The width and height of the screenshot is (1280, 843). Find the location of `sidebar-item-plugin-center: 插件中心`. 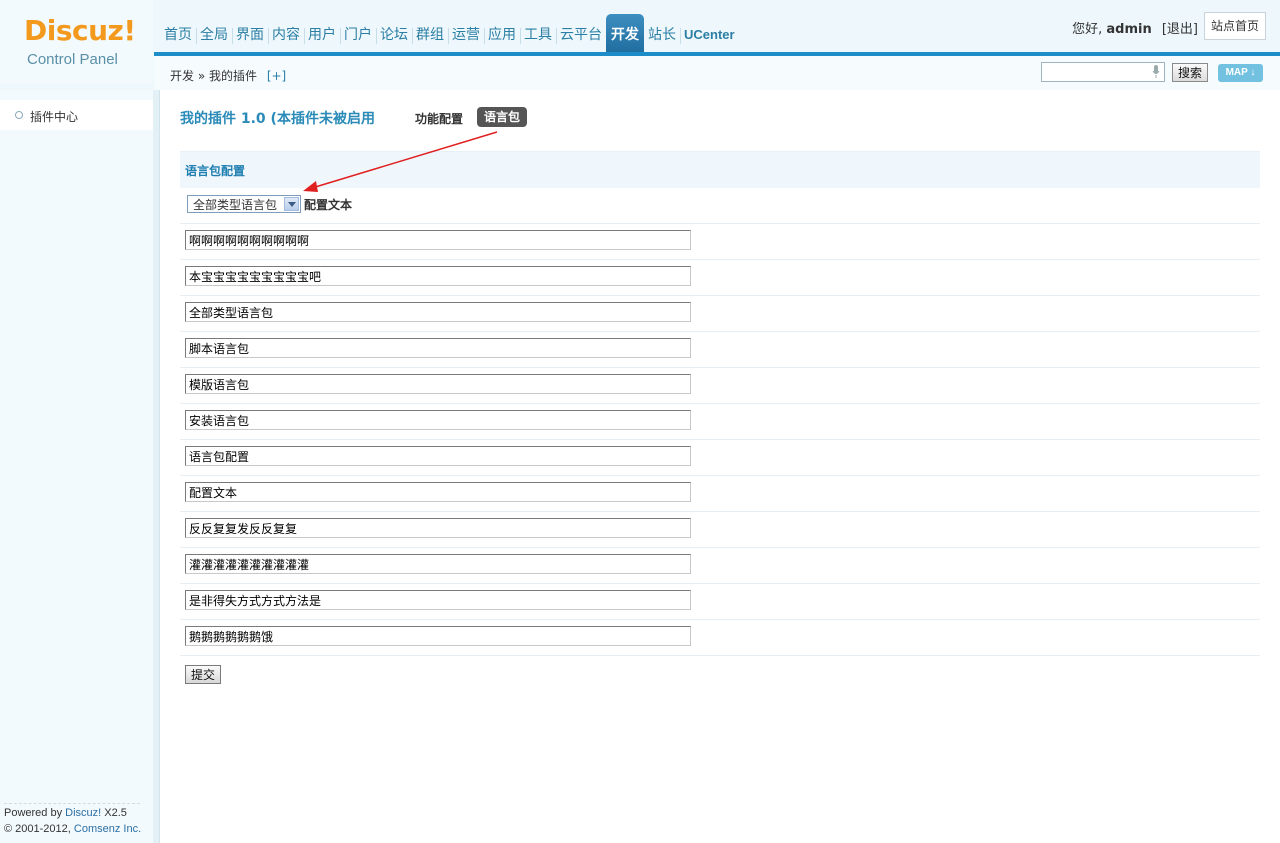

sidebar-item-plugin-center: 插件中心 is located at coordinates (76, 115).